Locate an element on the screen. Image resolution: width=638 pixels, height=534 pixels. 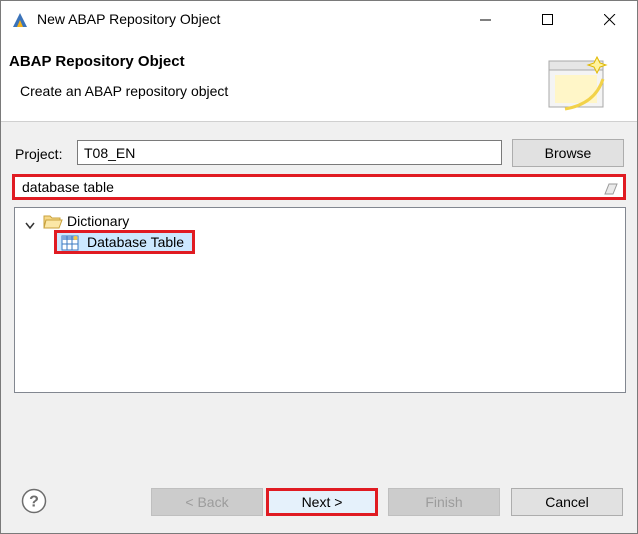
project-label: Project: is located at coordinates (39, 154).